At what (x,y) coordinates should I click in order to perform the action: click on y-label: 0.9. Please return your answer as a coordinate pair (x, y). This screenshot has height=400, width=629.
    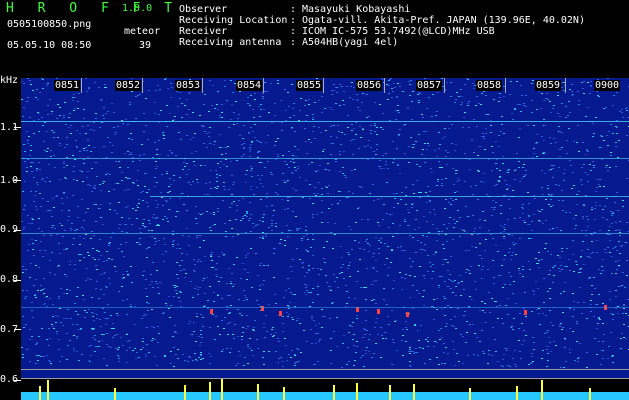
    Looking at the image, I should click on (9, 229).